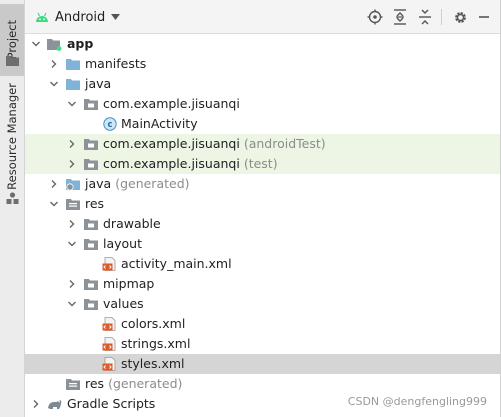 The height and width of the screenshot is (417, 501). I want to click on tree-row-app: app, so click(262, 44).